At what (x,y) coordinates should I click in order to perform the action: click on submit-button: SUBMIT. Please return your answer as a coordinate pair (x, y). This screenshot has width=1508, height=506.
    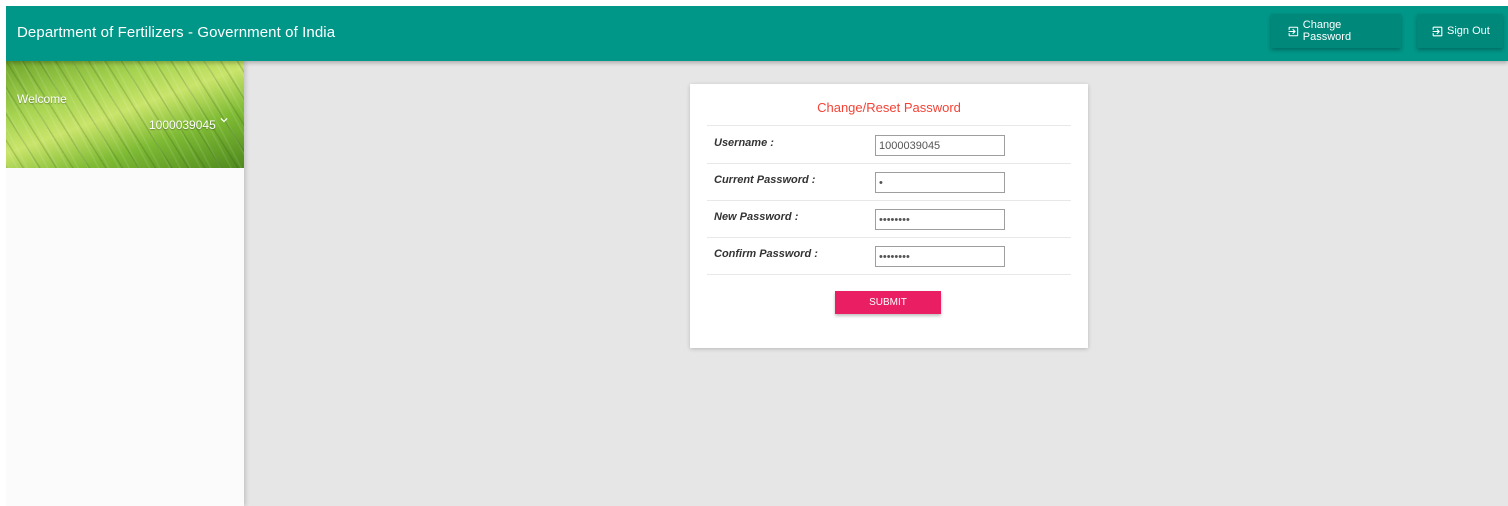
    Looking at the image, I should click on (888, 302).